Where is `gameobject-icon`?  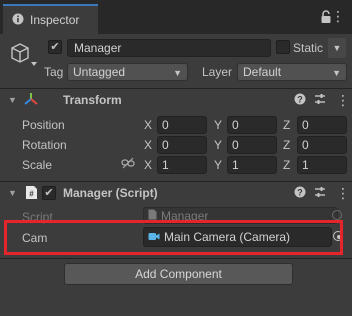
gameobject-icon is located at coordinates (23, 55).